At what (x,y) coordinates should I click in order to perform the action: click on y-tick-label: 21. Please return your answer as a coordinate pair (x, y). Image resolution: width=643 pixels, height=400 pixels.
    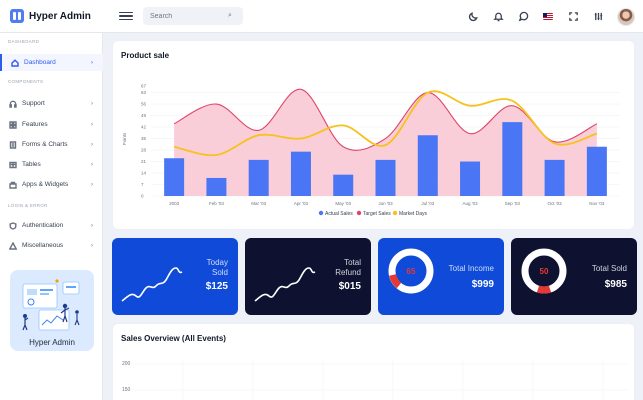
    Looking at the image, I should click on (144, 161).